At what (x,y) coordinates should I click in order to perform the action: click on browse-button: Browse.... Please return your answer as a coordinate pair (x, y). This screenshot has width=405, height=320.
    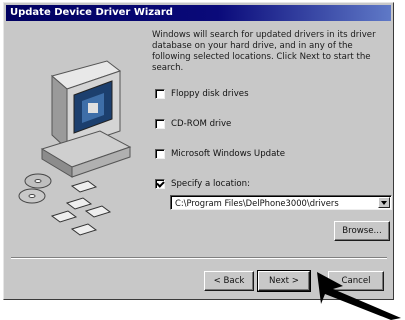
    Looking at the image, I should click on (362, 231).